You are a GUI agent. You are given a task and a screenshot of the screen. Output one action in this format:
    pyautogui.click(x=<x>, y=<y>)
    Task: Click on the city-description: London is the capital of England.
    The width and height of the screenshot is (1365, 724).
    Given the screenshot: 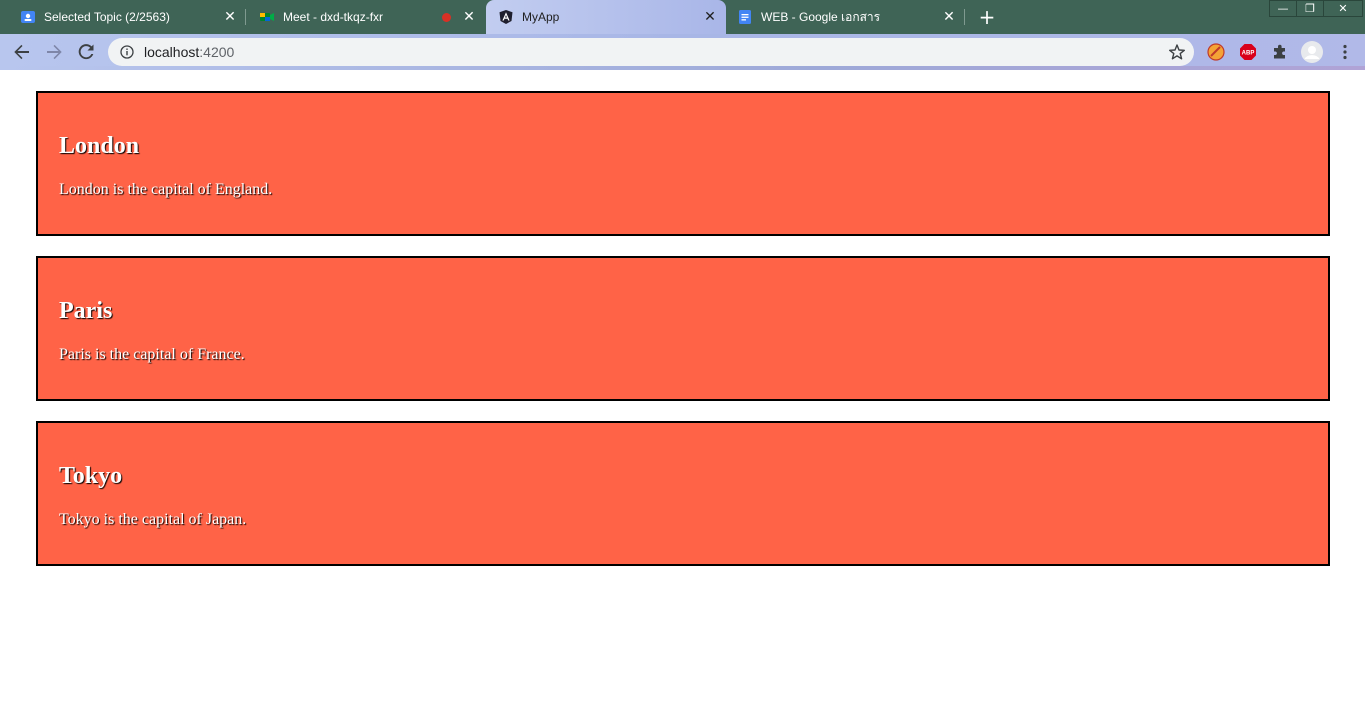 What is the action you would take?
    pyautogui.click(x=166, y=189)
    